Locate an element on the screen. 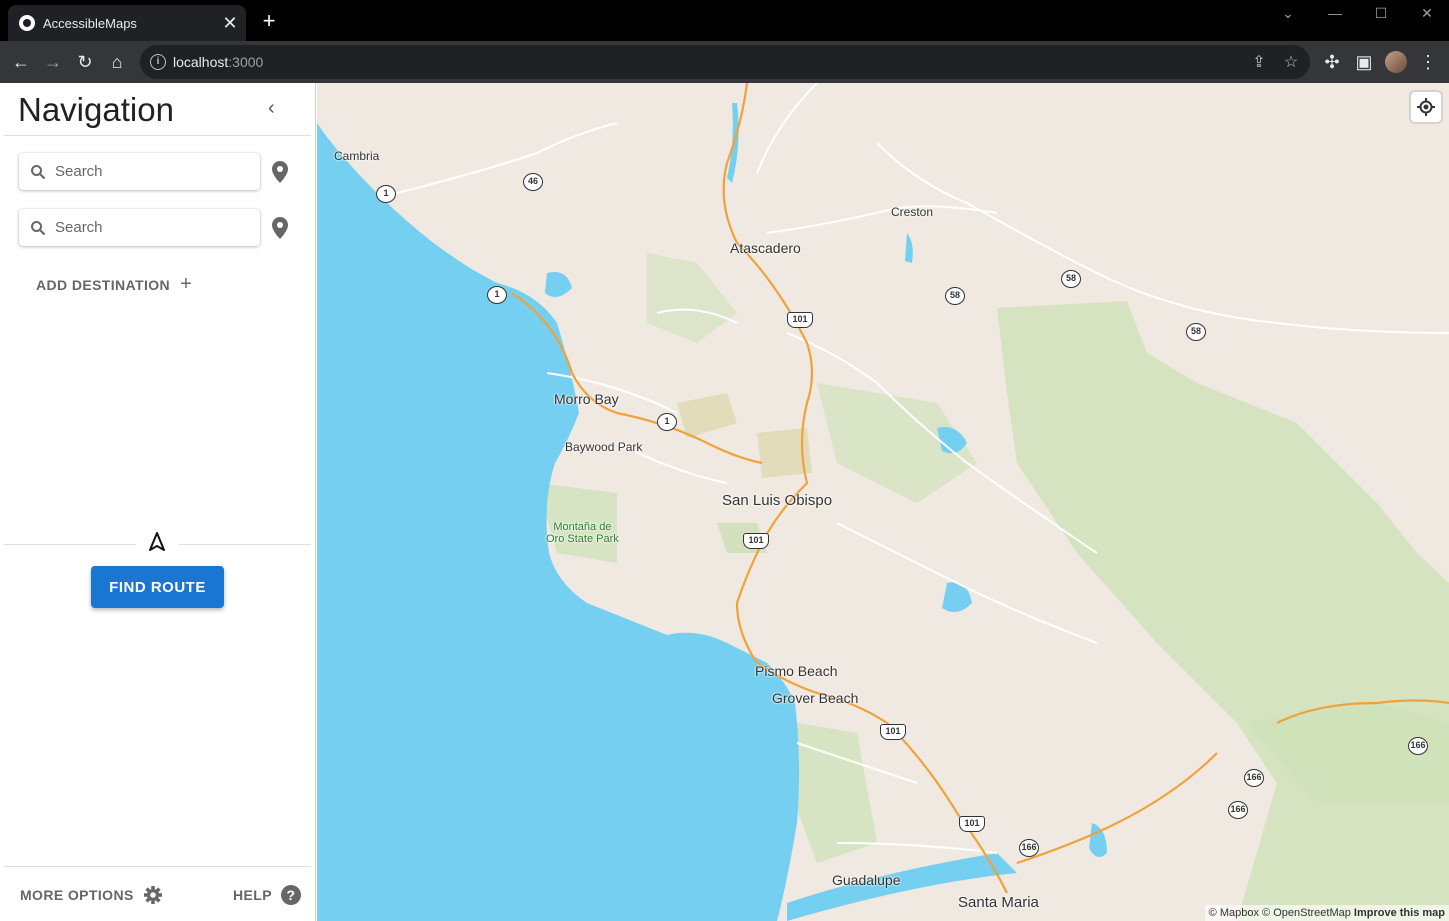 This screenshot has height=921, width=1449. park-label: Montaña de Oro State Park is located at coordinates (582, 533).